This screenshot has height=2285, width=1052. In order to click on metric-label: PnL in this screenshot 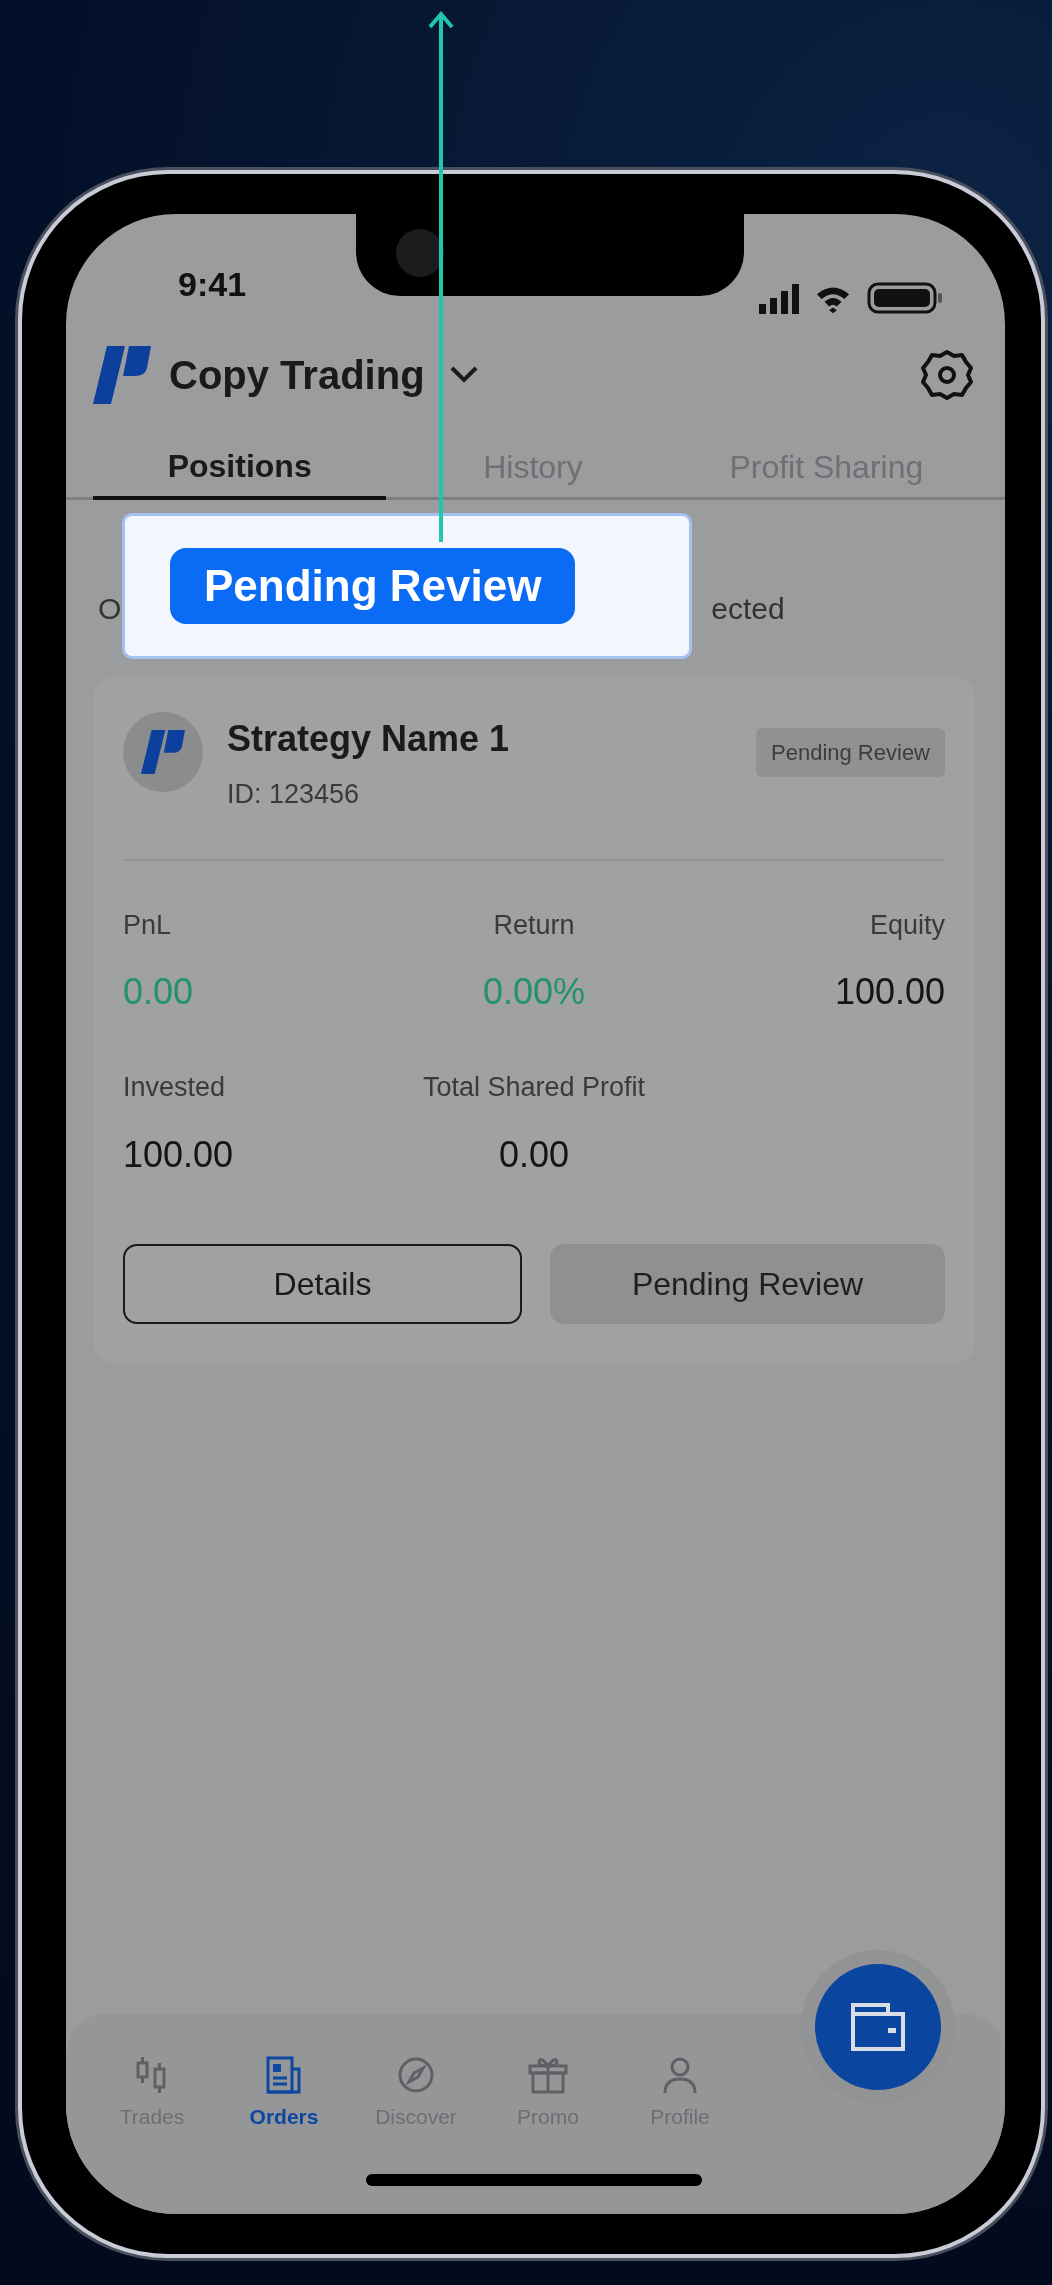, I will do `click(148, 925)`.